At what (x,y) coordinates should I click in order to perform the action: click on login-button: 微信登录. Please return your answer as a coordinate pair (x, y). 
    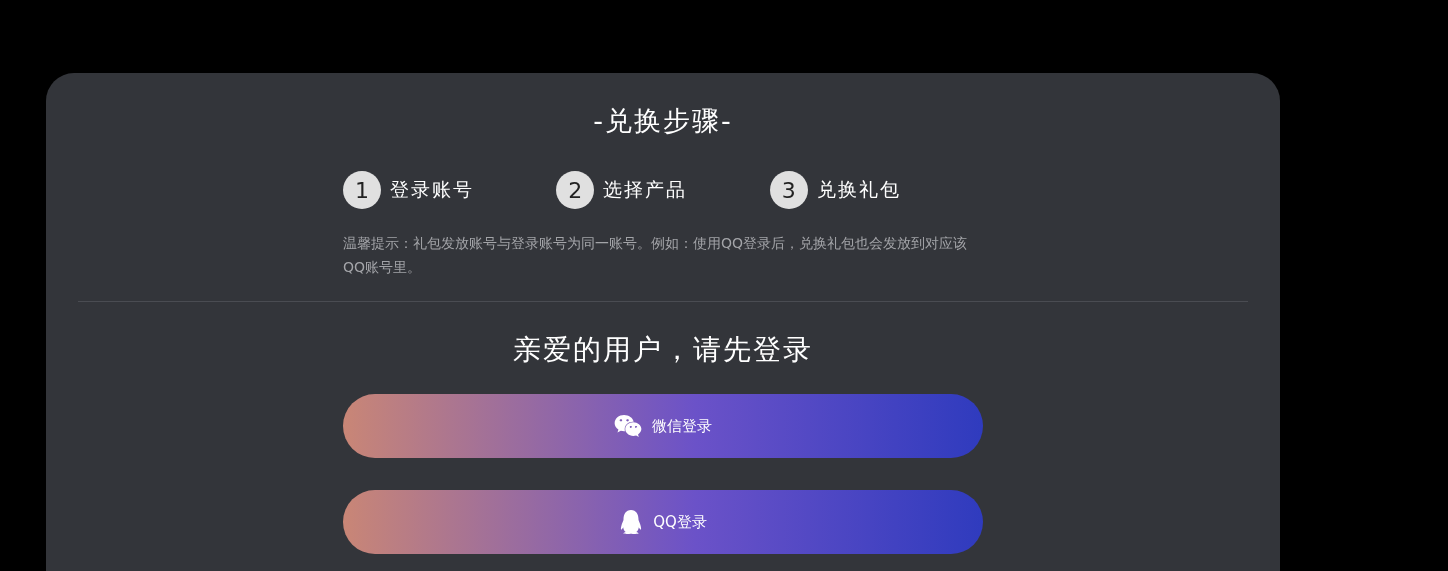
    Looking at the image, I should click on (663, 426).